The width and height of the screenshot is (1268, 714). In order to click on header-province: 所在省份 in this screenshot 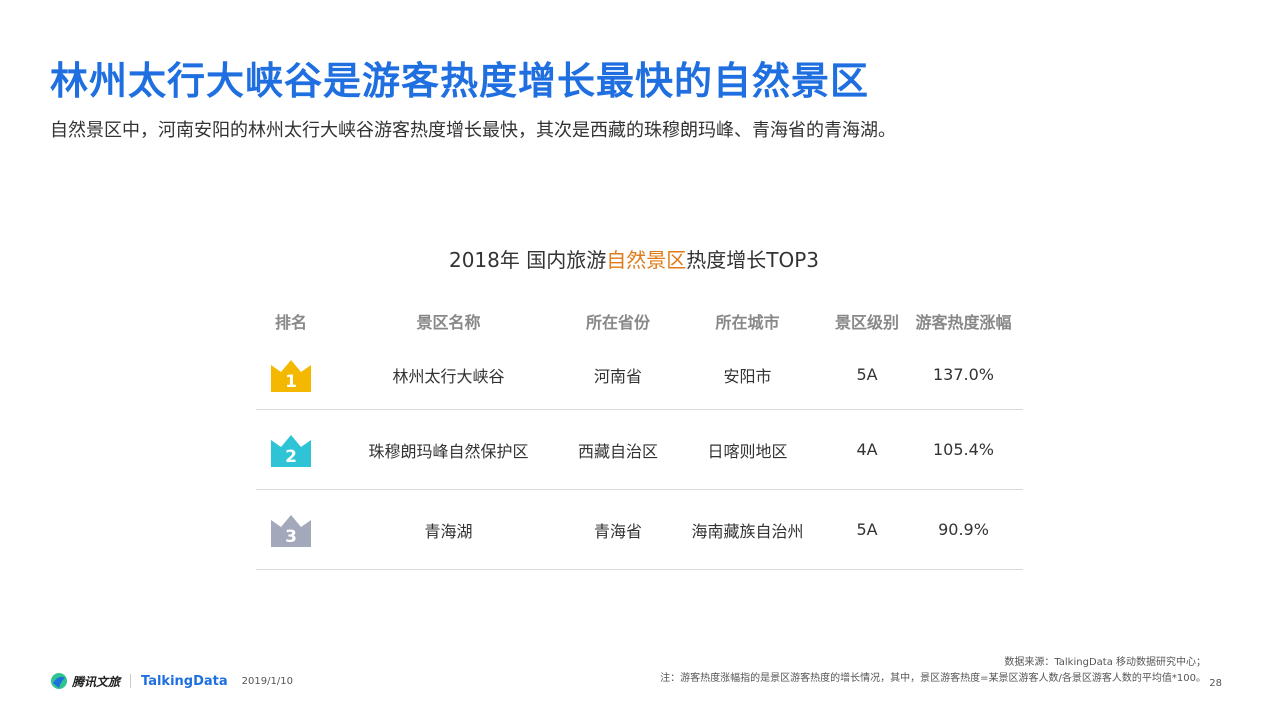, I will do `click(617, 322)`.